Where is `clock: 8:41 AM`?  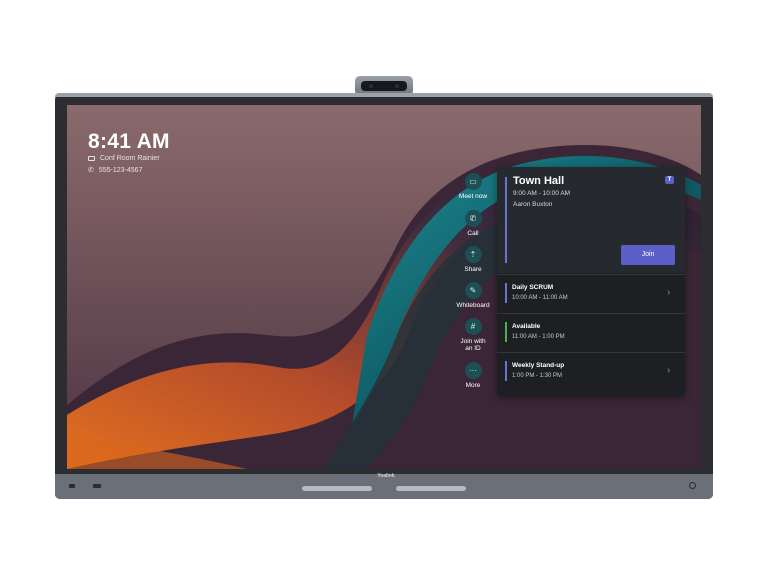
clock: 8:41 AM is located at coordinates (129, 141).